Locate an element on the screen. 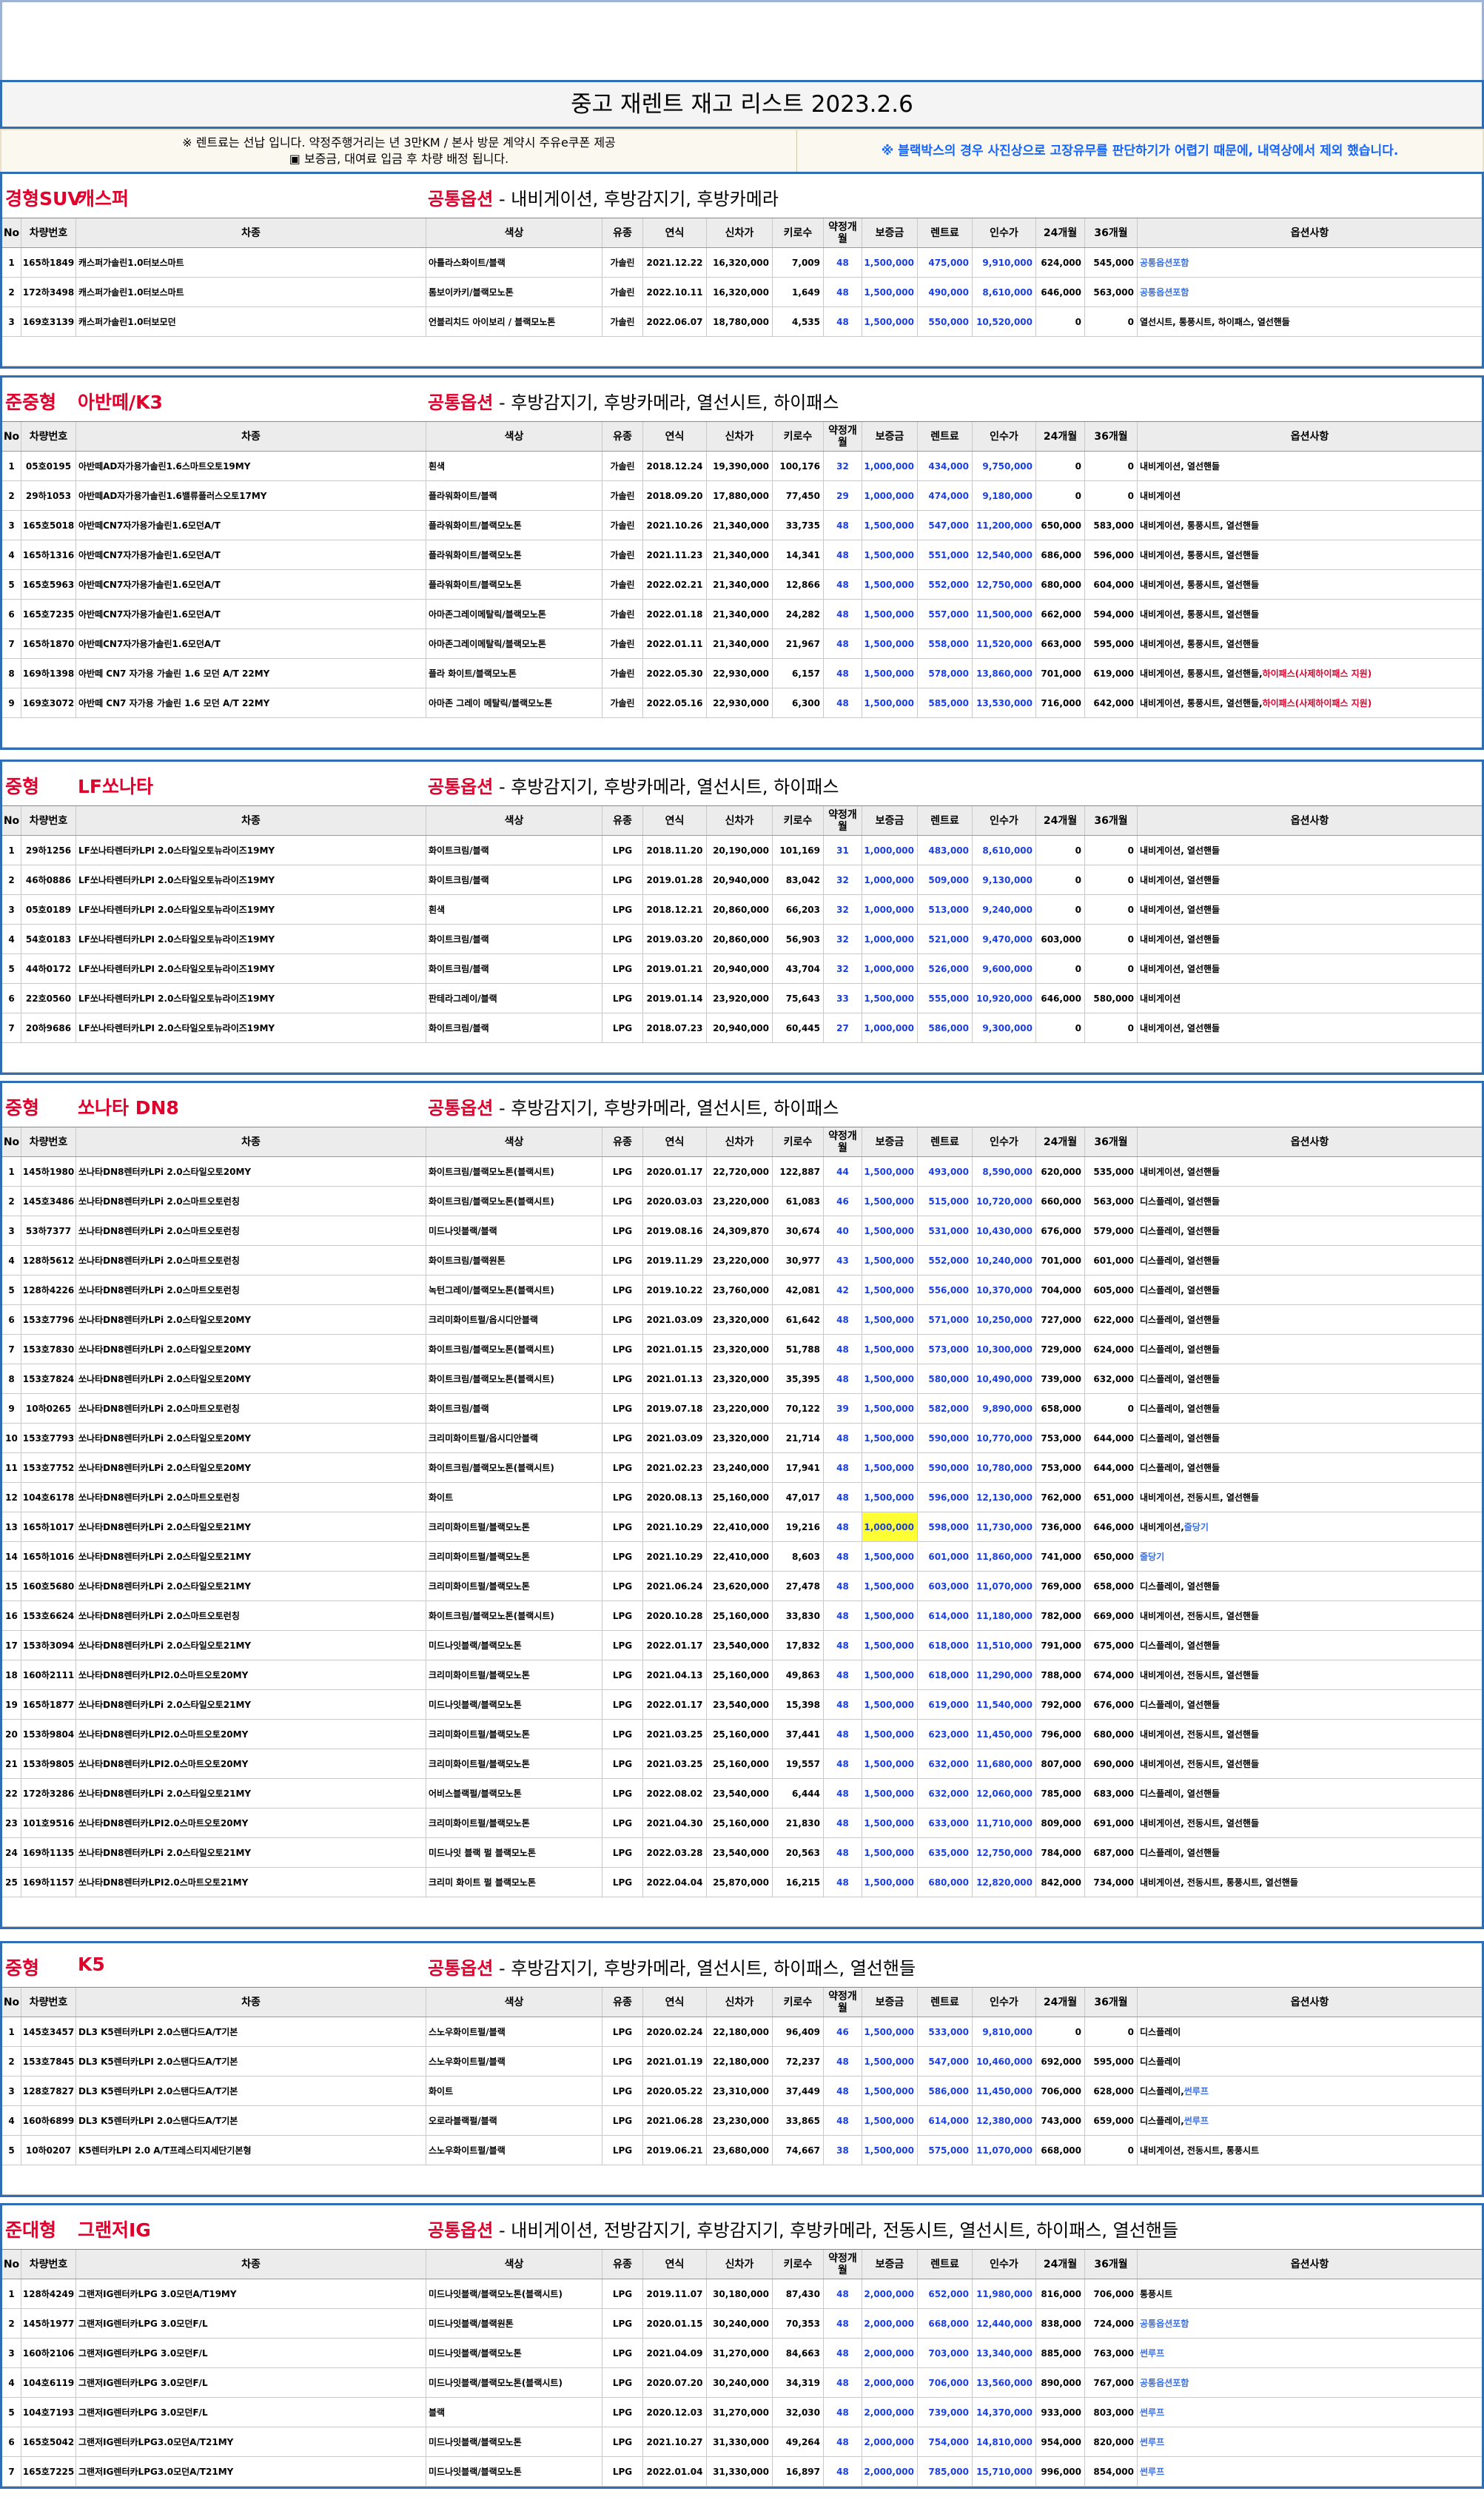  cell-price-36m: 594,000 is located at coordinates (1111, 614).